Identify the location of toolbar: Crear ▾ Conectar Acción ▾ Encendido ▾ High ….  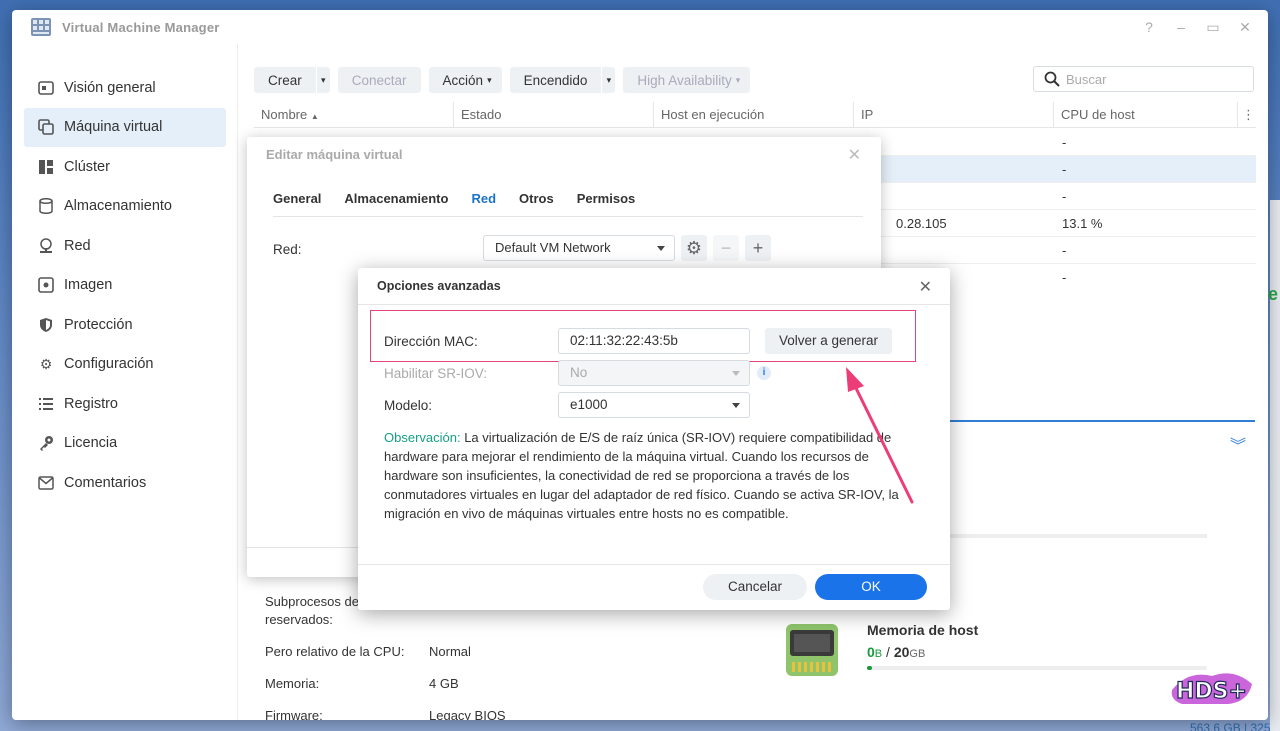
(502, 80).